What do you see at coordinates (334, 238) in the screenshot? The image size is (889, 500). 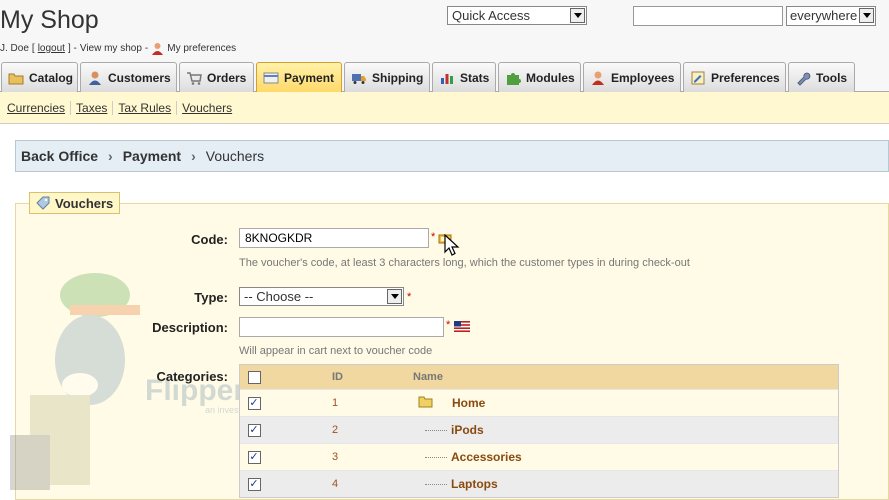 I see `code-input` at bounding box center [334, 238].